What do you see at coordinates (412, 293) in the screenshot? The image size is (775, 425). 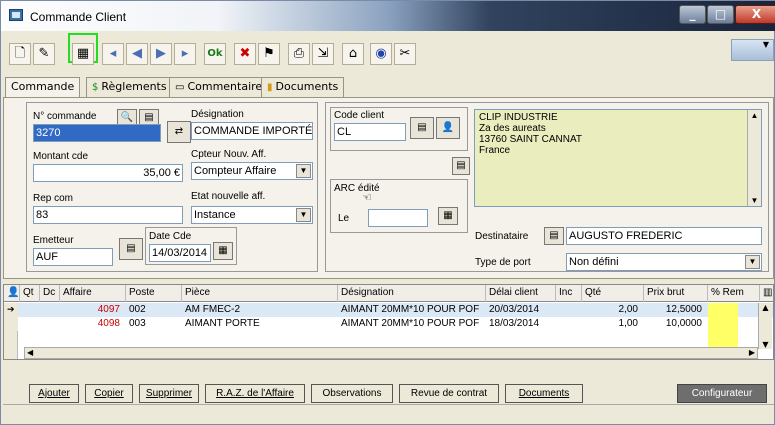 I see `col-designation: Désignation` at bounding box center [412, 293].